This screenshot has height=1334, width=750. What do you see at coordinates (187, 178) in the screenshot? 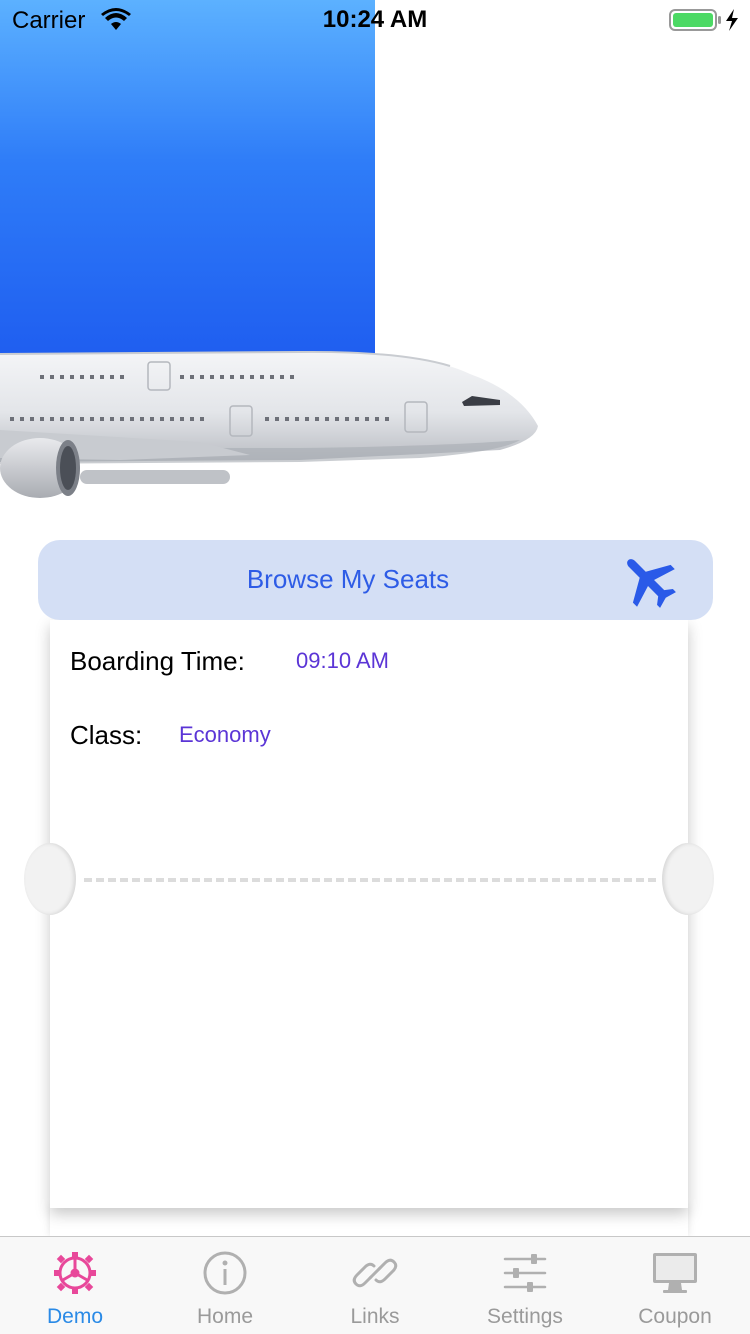
I see `hero-sky-background` at bounding box center [187, 178].